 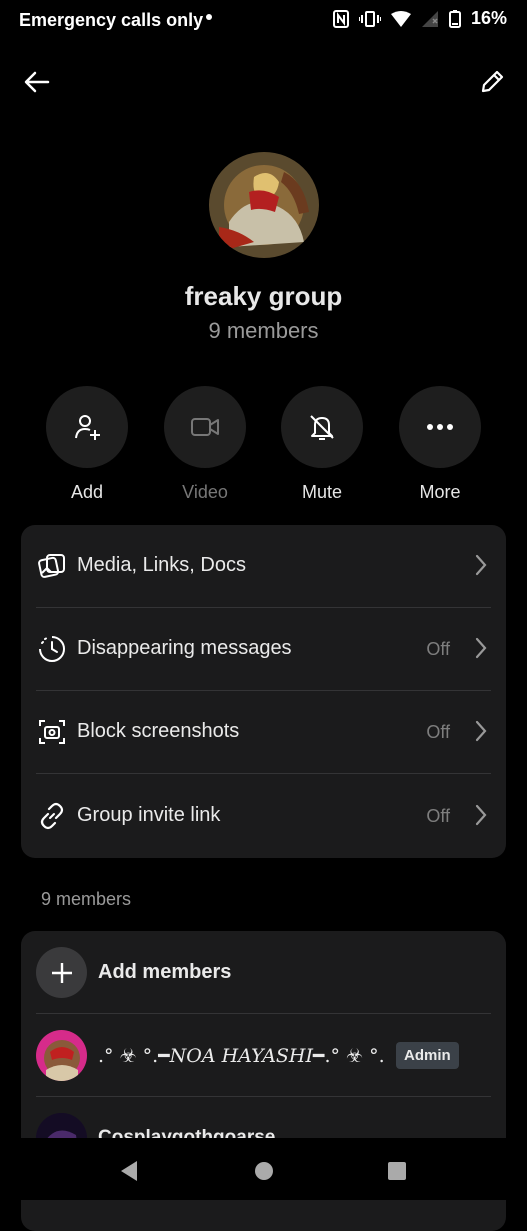 I want to click on group-avatar, so click(x=264, y=205).